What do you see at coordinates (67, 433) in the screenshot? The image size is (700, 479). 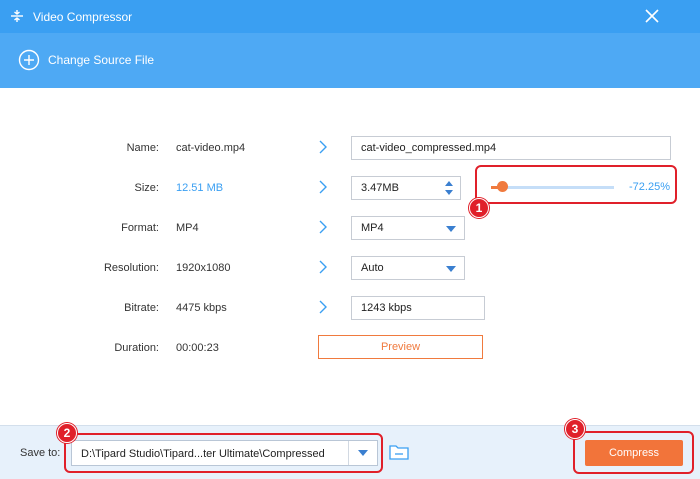 I see `callout-badge-2: 2` at bounding box center [67, 433].